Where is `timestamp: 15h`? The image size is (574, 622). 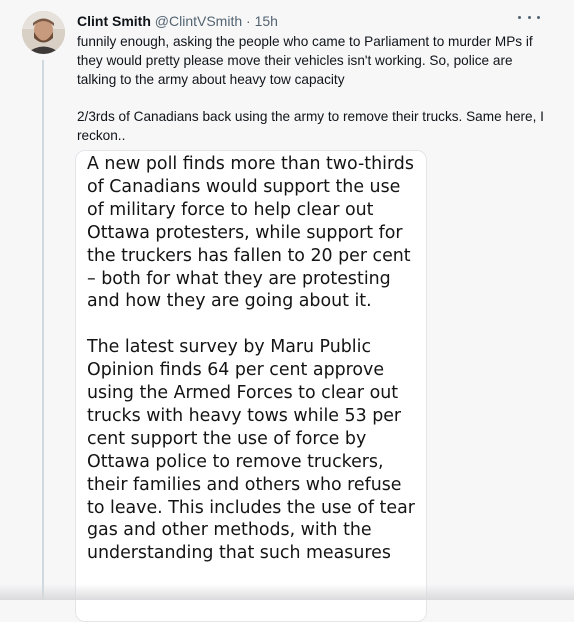
timestamp: 15h is located at coordinates (266, 21).